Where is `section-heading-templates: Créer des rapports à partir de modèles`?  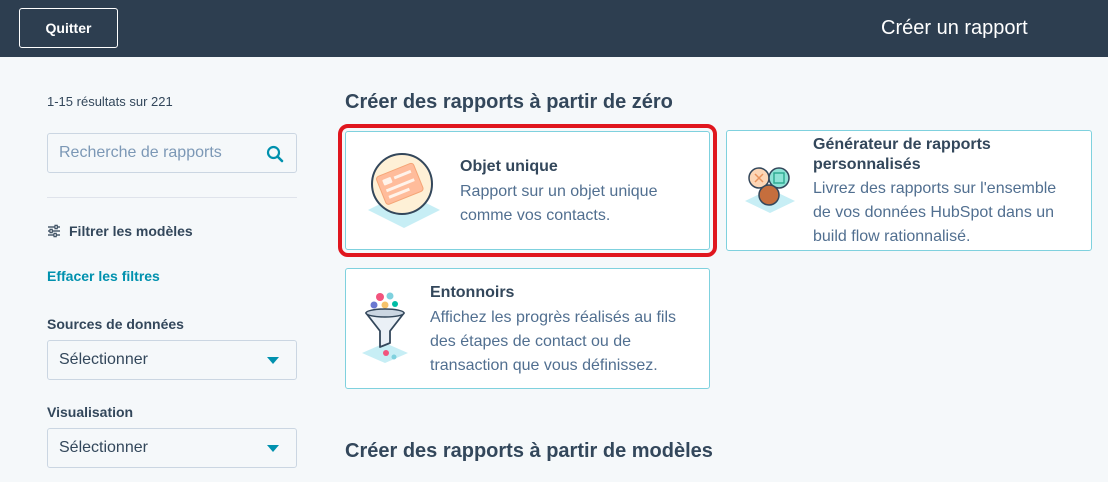 section-heading-templates: Créer des rapports à partir de modèles is located at coordinates (529, 451).